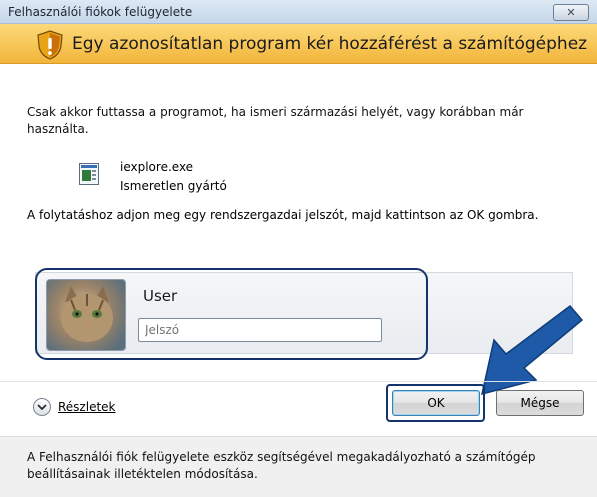  I want to click on credential-highlight, so click(231, 314).